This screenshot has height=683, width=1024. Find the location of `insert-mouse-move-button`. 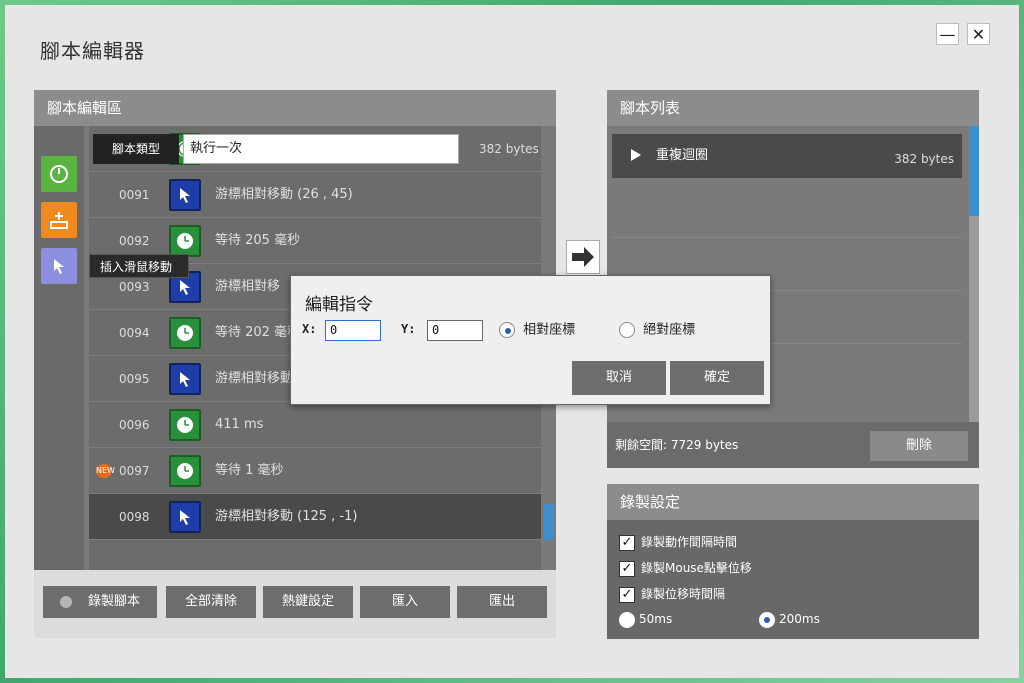

insert-mouse-move-button is located at coordinates (59, 266).